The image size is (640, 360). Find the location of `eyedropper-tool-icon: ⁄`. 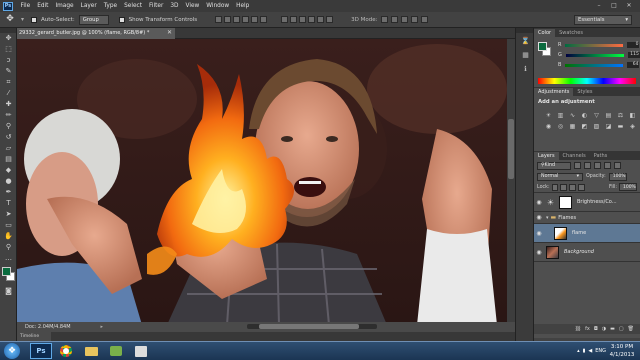

eyedropper-tool-icon: ⁄ is located at coordinates (8, 93).